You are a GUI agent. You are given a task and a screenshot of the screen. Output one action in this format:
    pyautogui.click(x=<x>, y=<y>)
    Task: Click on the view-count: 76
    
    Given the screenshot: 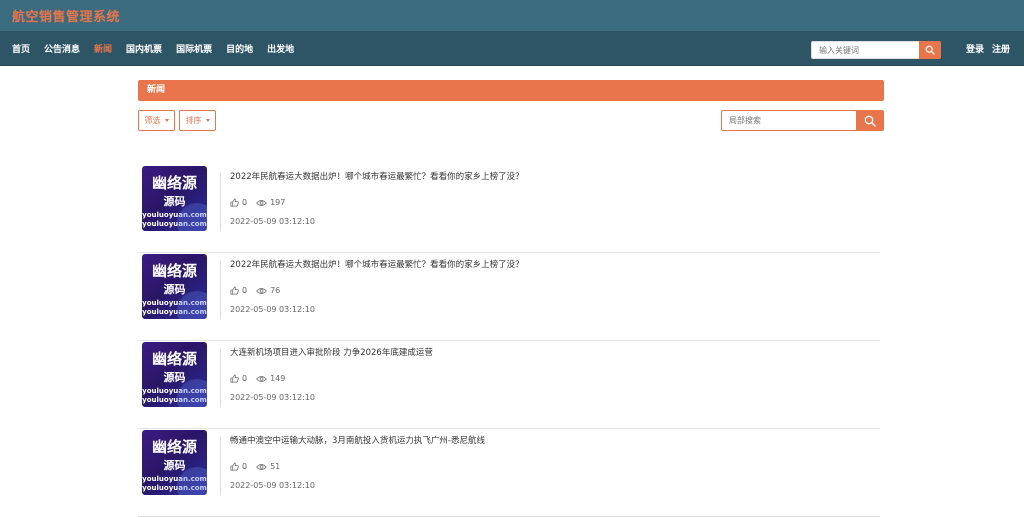 What is the action you would take?
    pyautogui.click(x=268, y=290)
    